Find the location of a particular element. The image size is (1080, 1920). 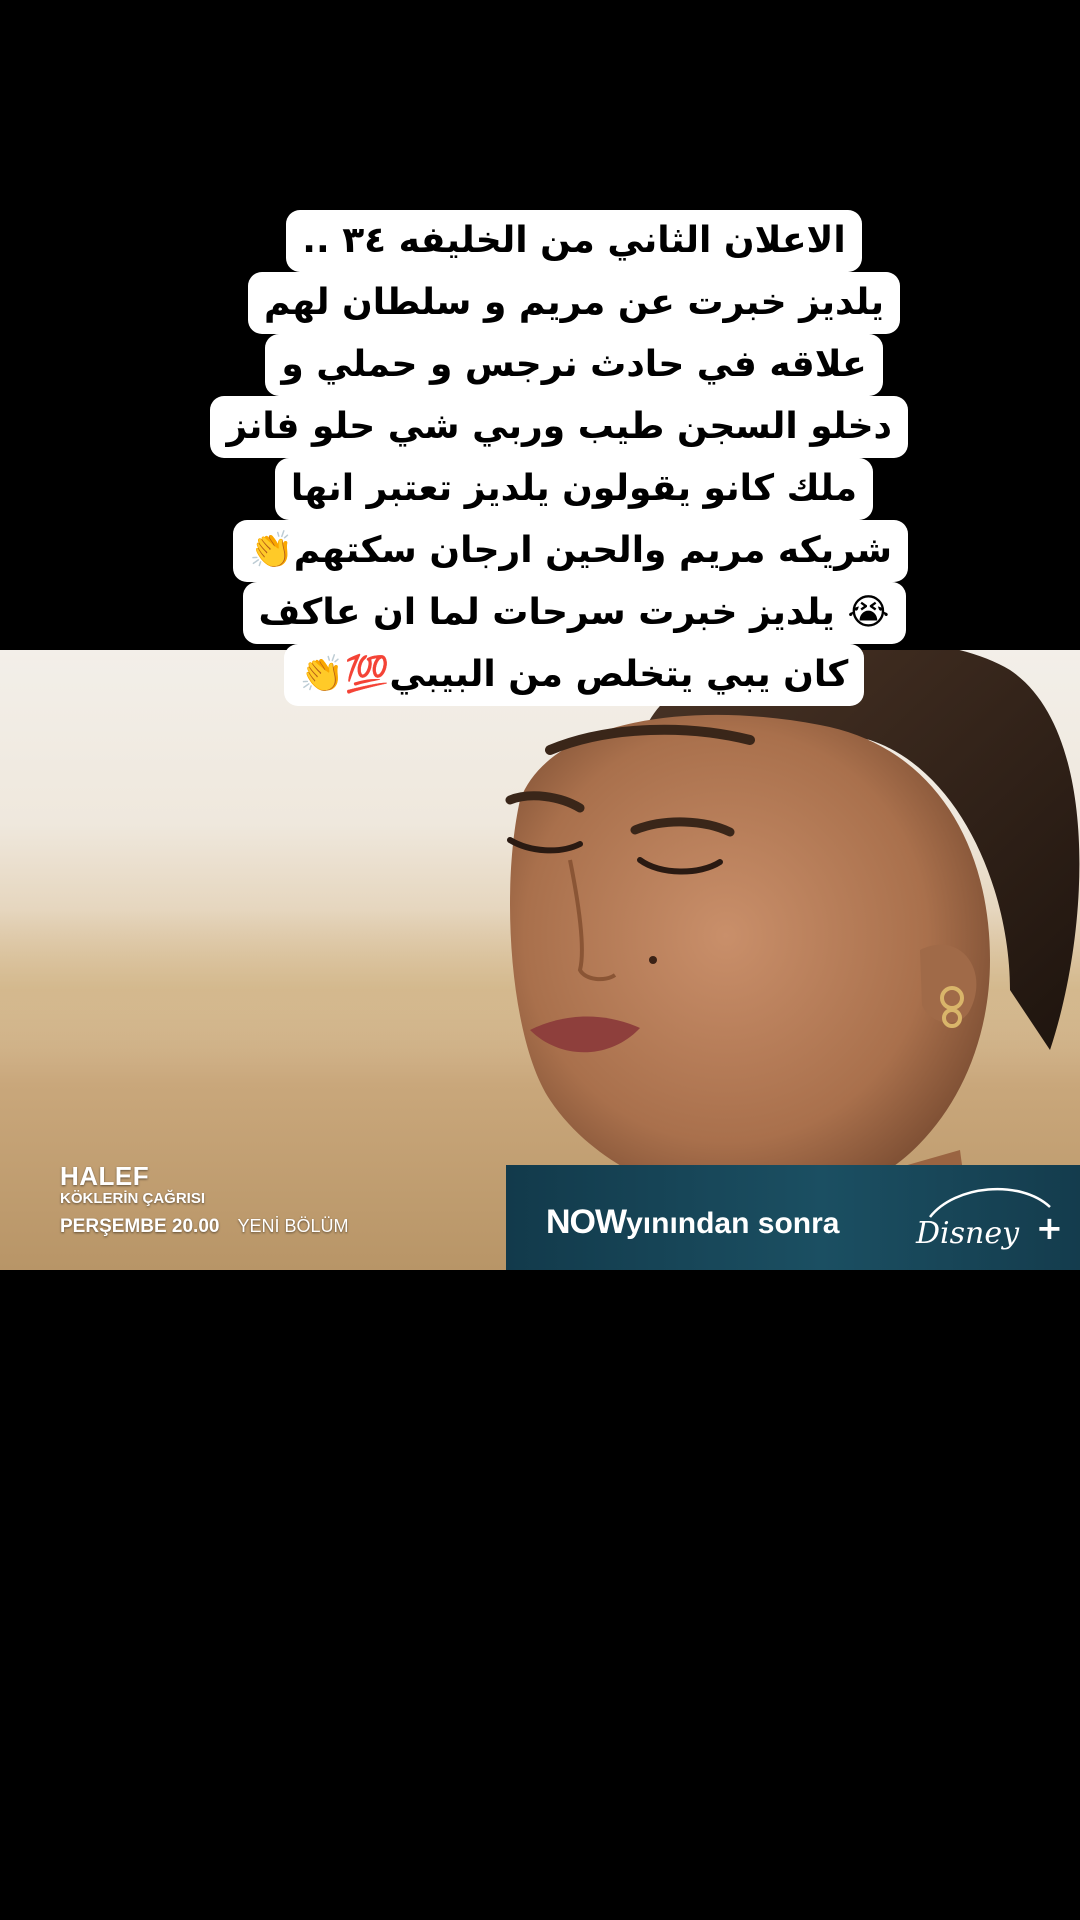

svg-text: Disney is located at coordinates (967, 1233).